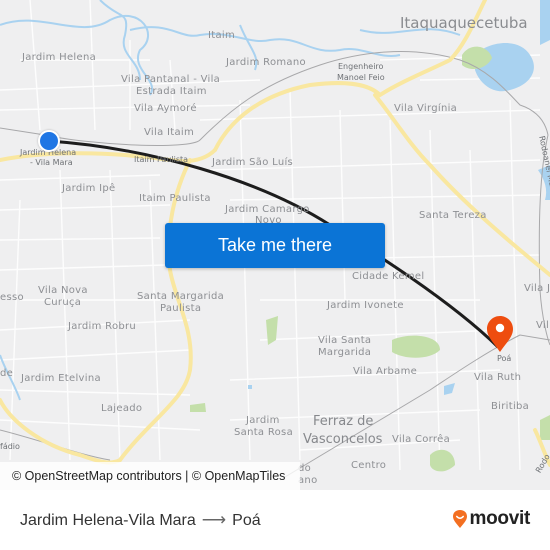  What do you see at coordinates (421, 439) in the screenshot?
I see `map-label: Vila Corrêa` at bounding box center [421, 439].